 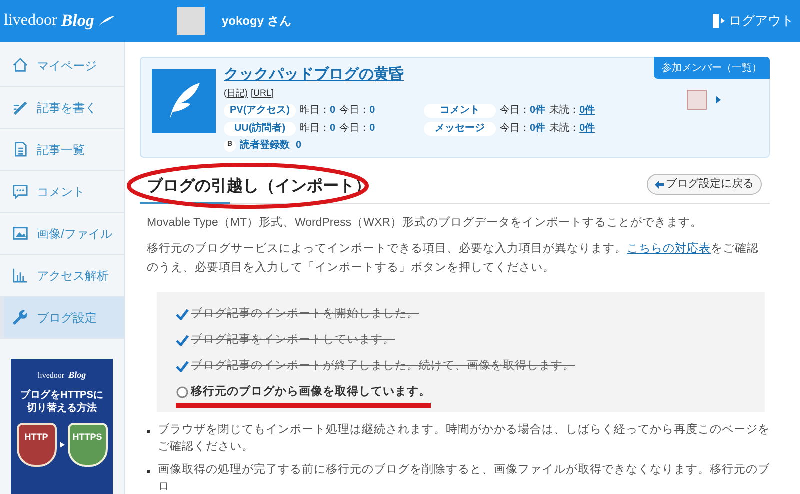 What do you see at coordinates (20, 191) in the screenshot?
I see `comment-icon` at bounding box center [20, 191].